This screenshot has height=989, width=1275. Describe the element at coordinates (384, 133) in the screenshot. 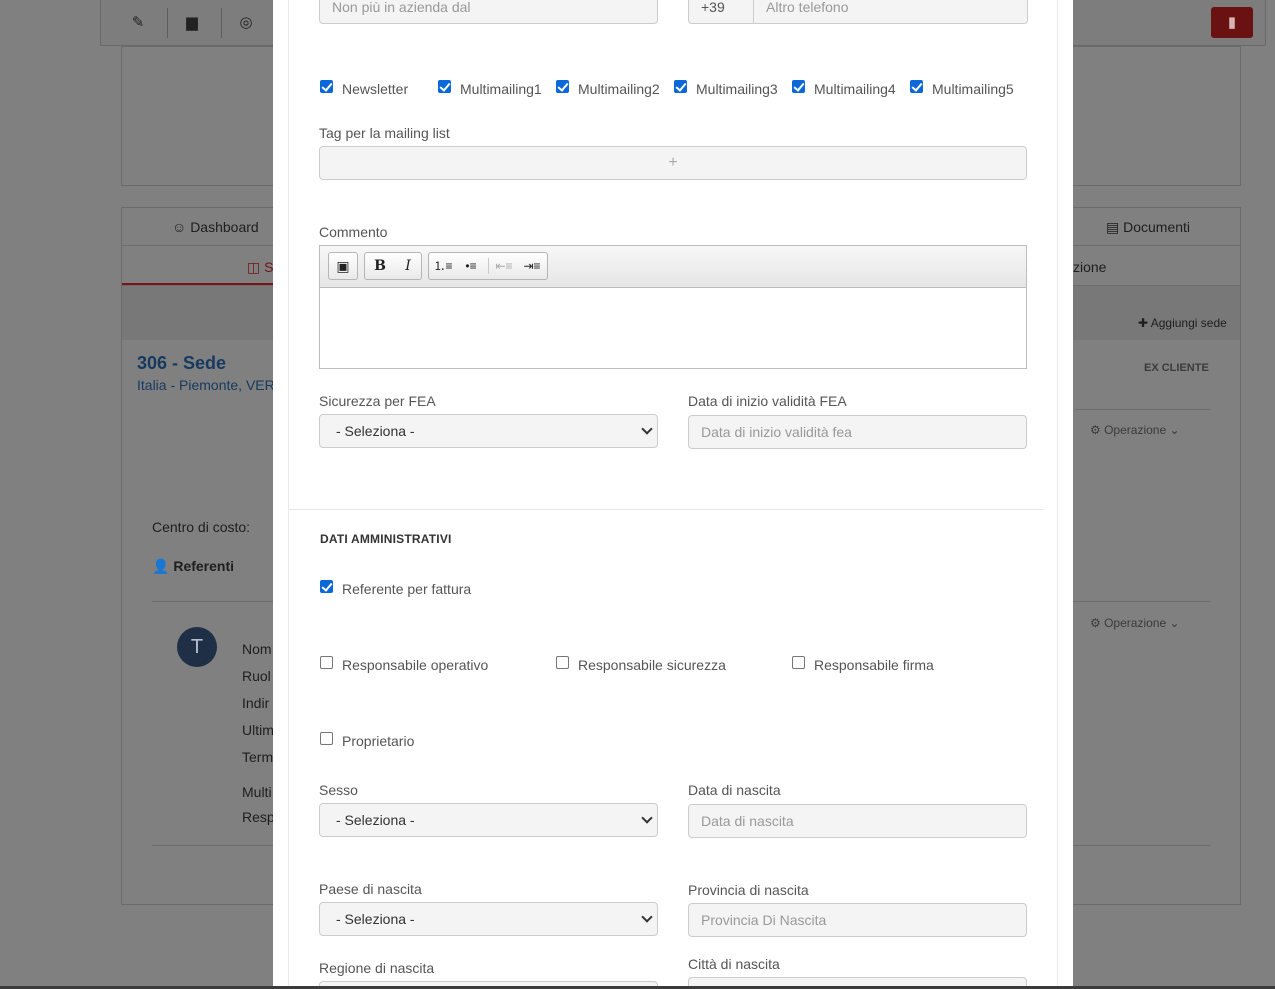

I see `tag-mailing-label: Tag per la mailing list` at that location.